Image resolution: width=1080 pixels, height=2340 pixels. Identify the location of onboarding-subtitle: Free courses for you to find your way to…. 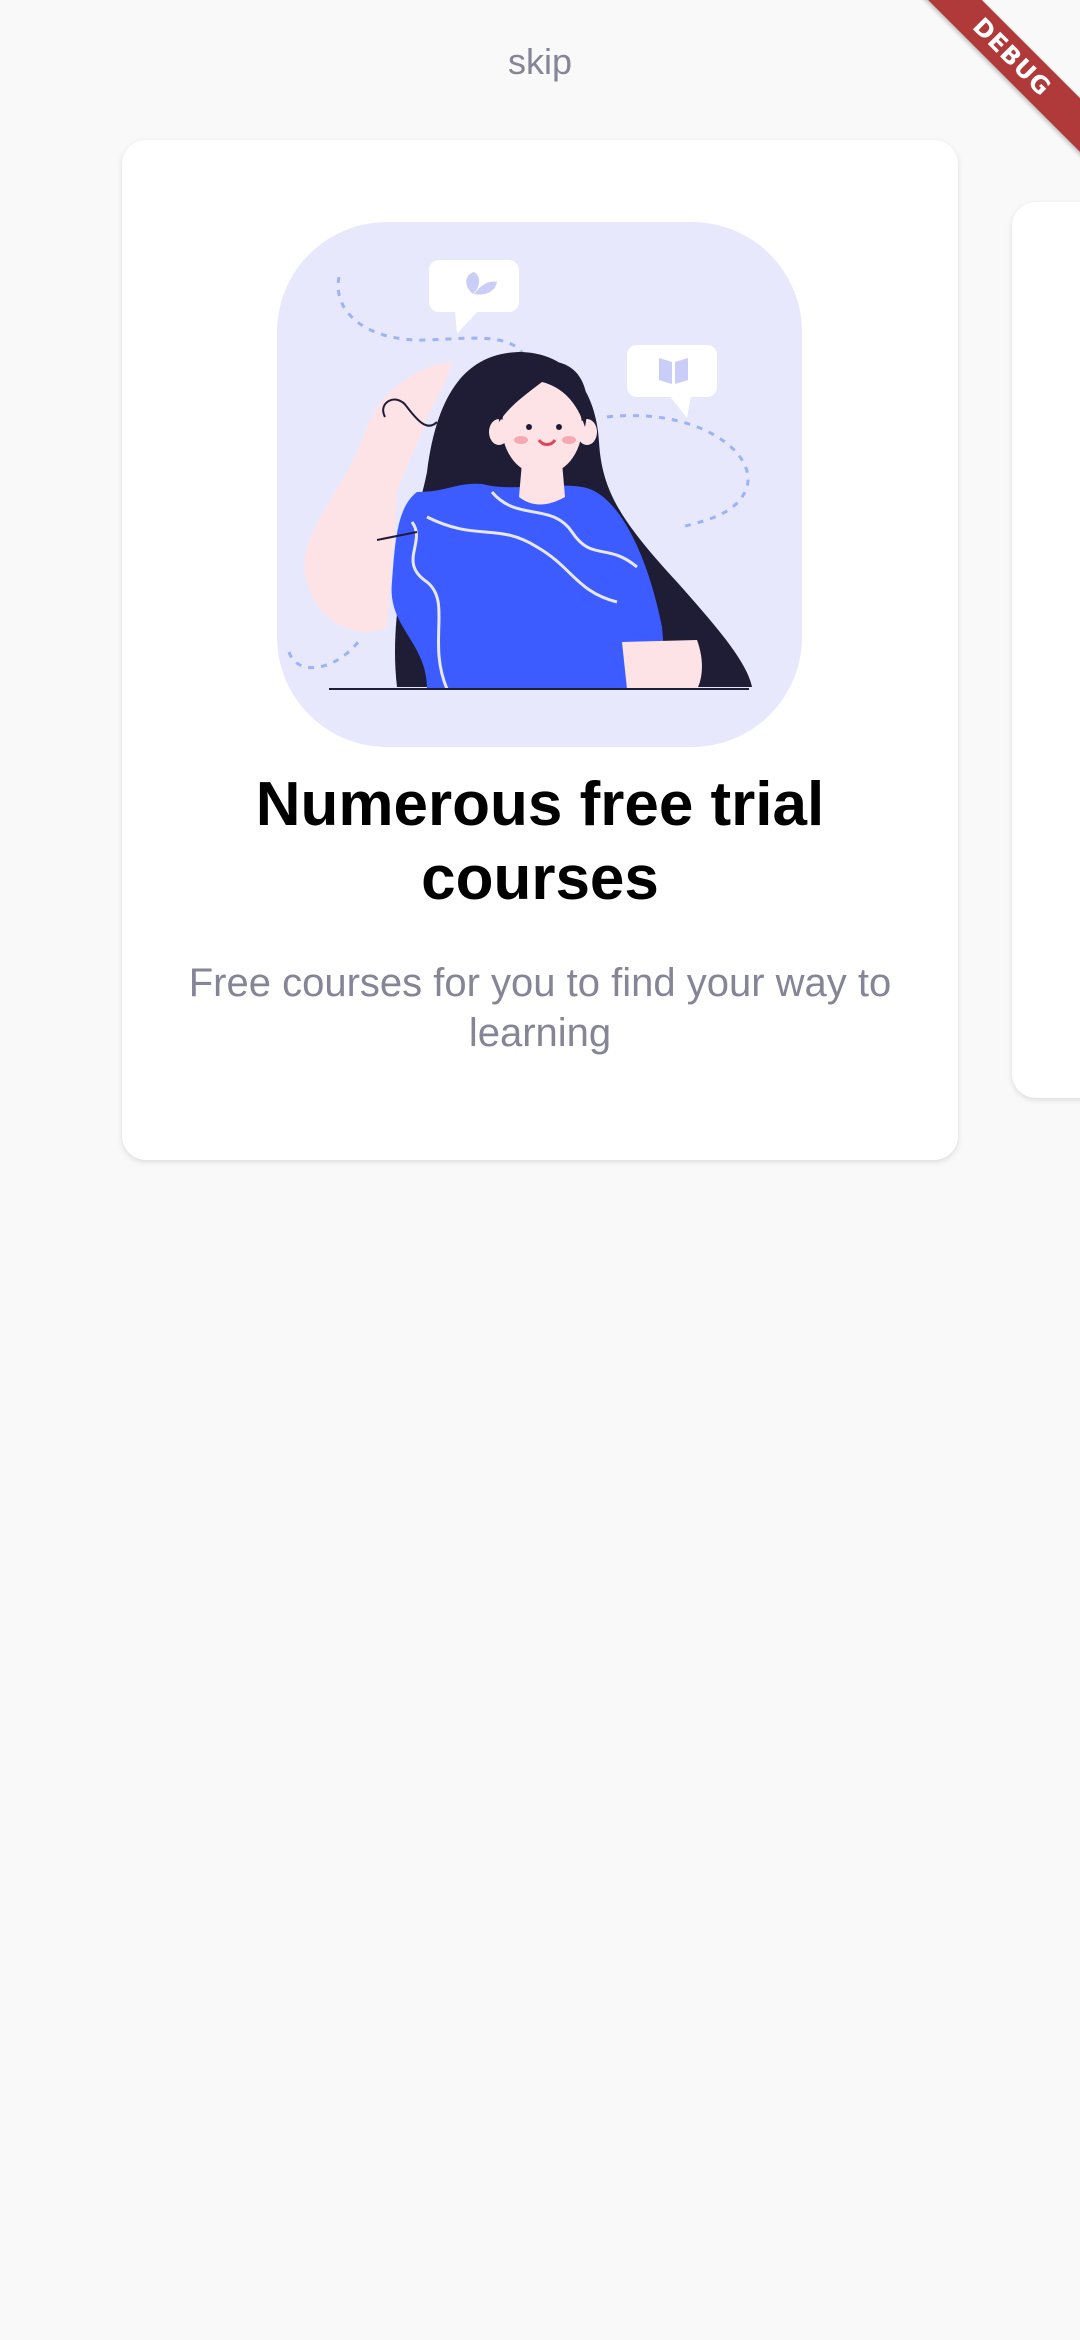
(540, 1008).